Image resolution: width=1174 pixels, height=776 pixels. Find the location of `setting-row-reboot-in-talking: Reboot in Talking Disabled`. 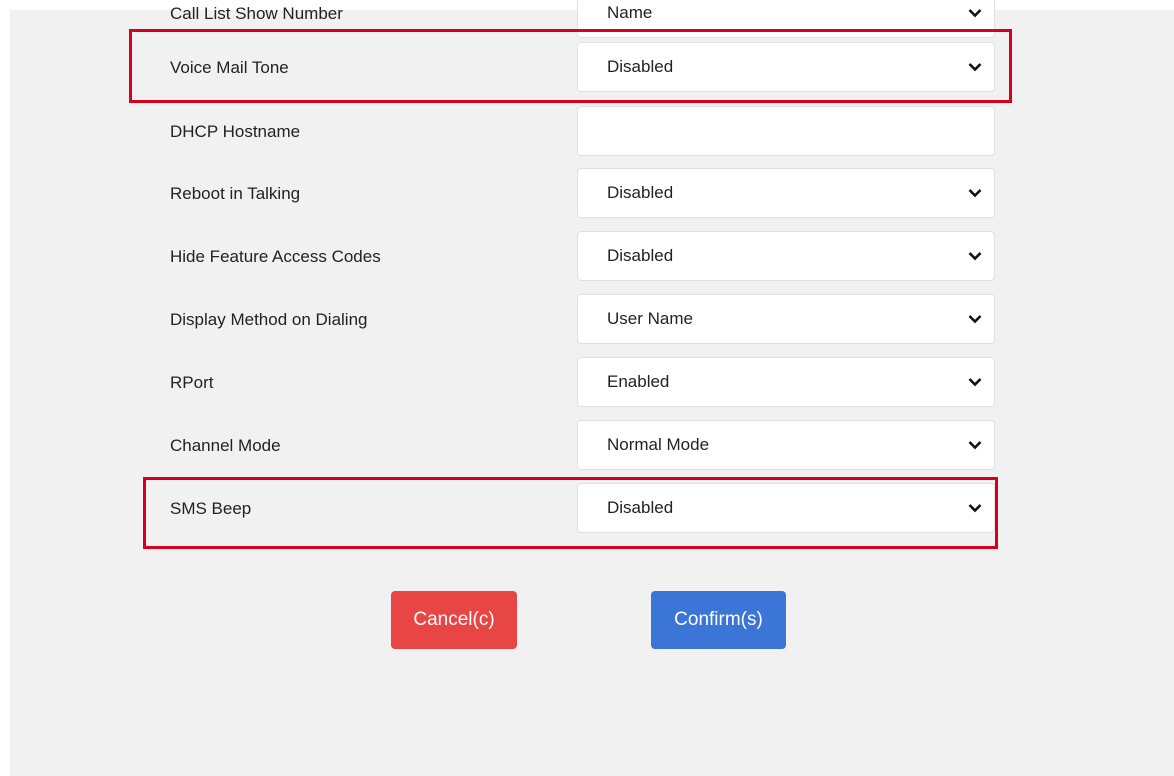

setting-row-reboot-in-talking: Reboot in Talking Disabled is located at coordinates (585, 194).